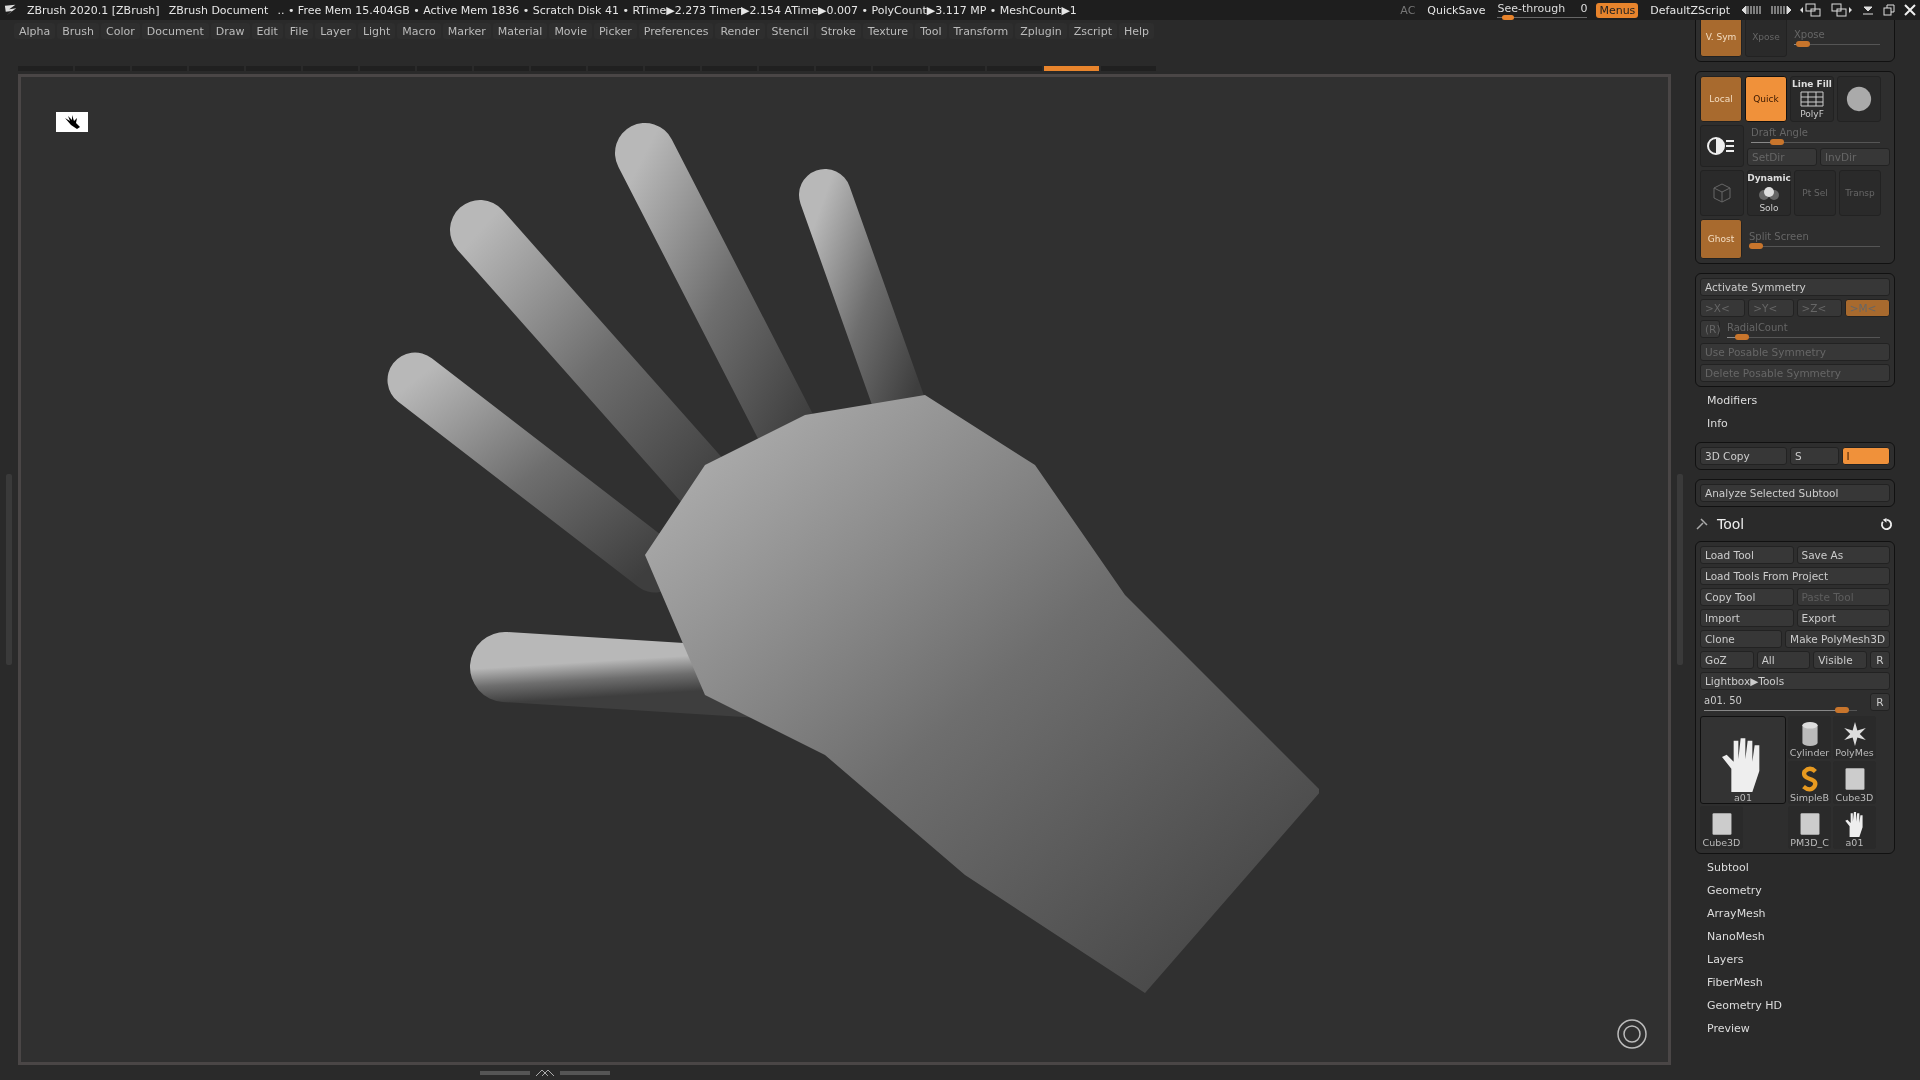  What do you see at coordinates (981, 31) in the screenshot?
I see `menu-item: Transform` at bounding box center [981, 31].